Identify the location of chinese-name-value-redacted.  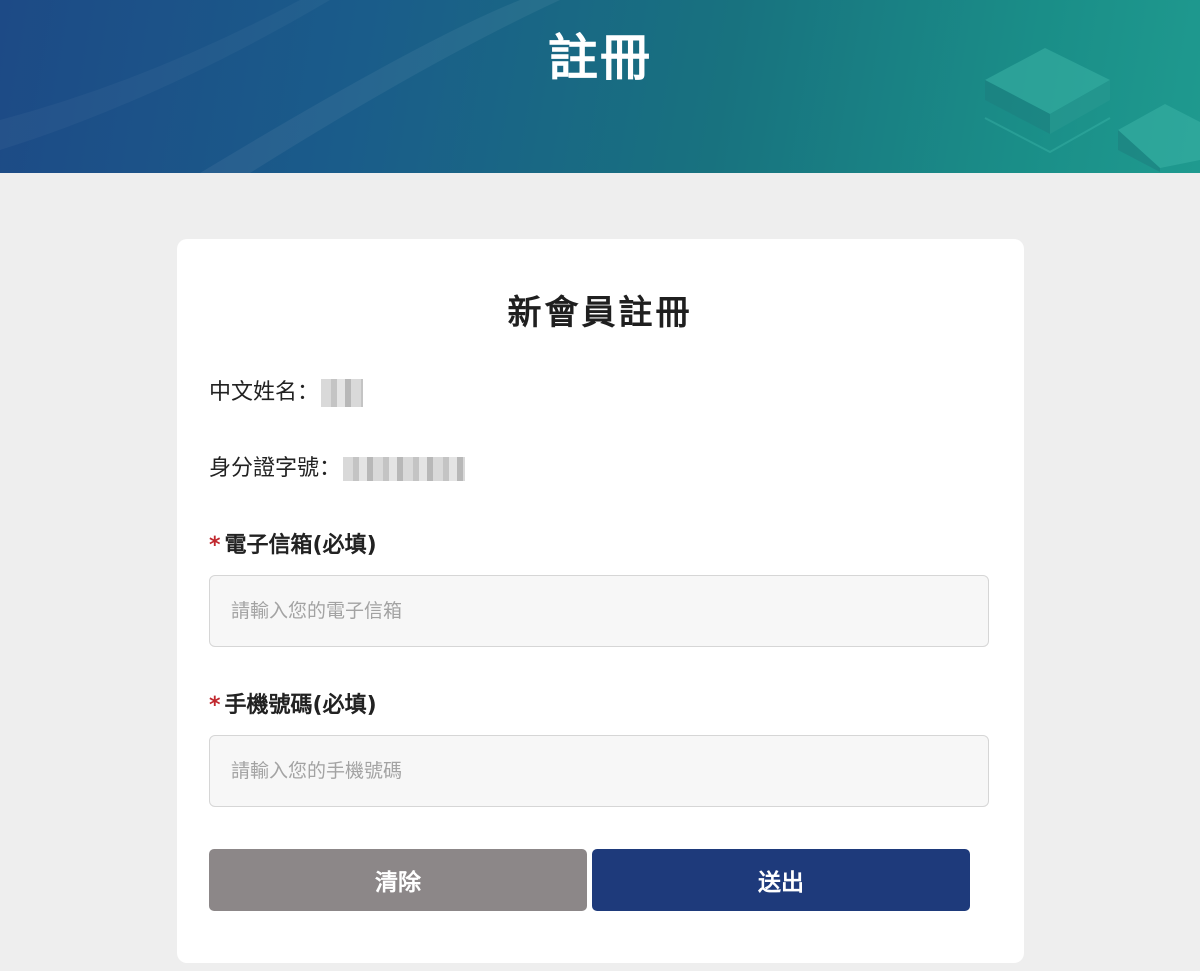
(342, 393).